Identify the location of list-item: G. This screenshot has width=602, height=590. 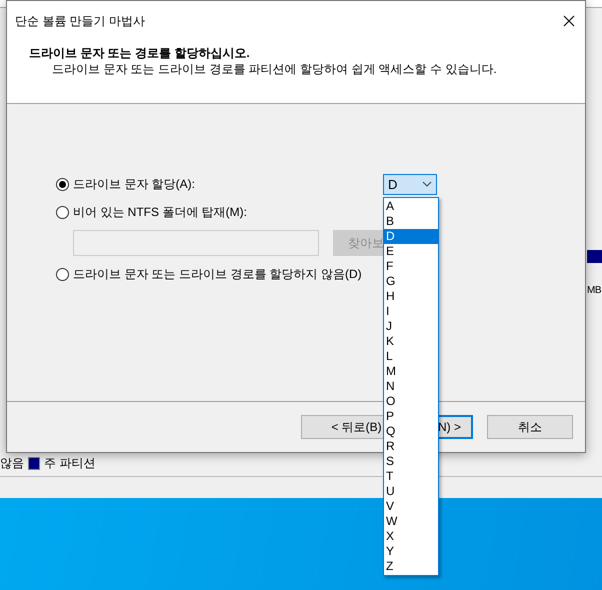
(411, 281).